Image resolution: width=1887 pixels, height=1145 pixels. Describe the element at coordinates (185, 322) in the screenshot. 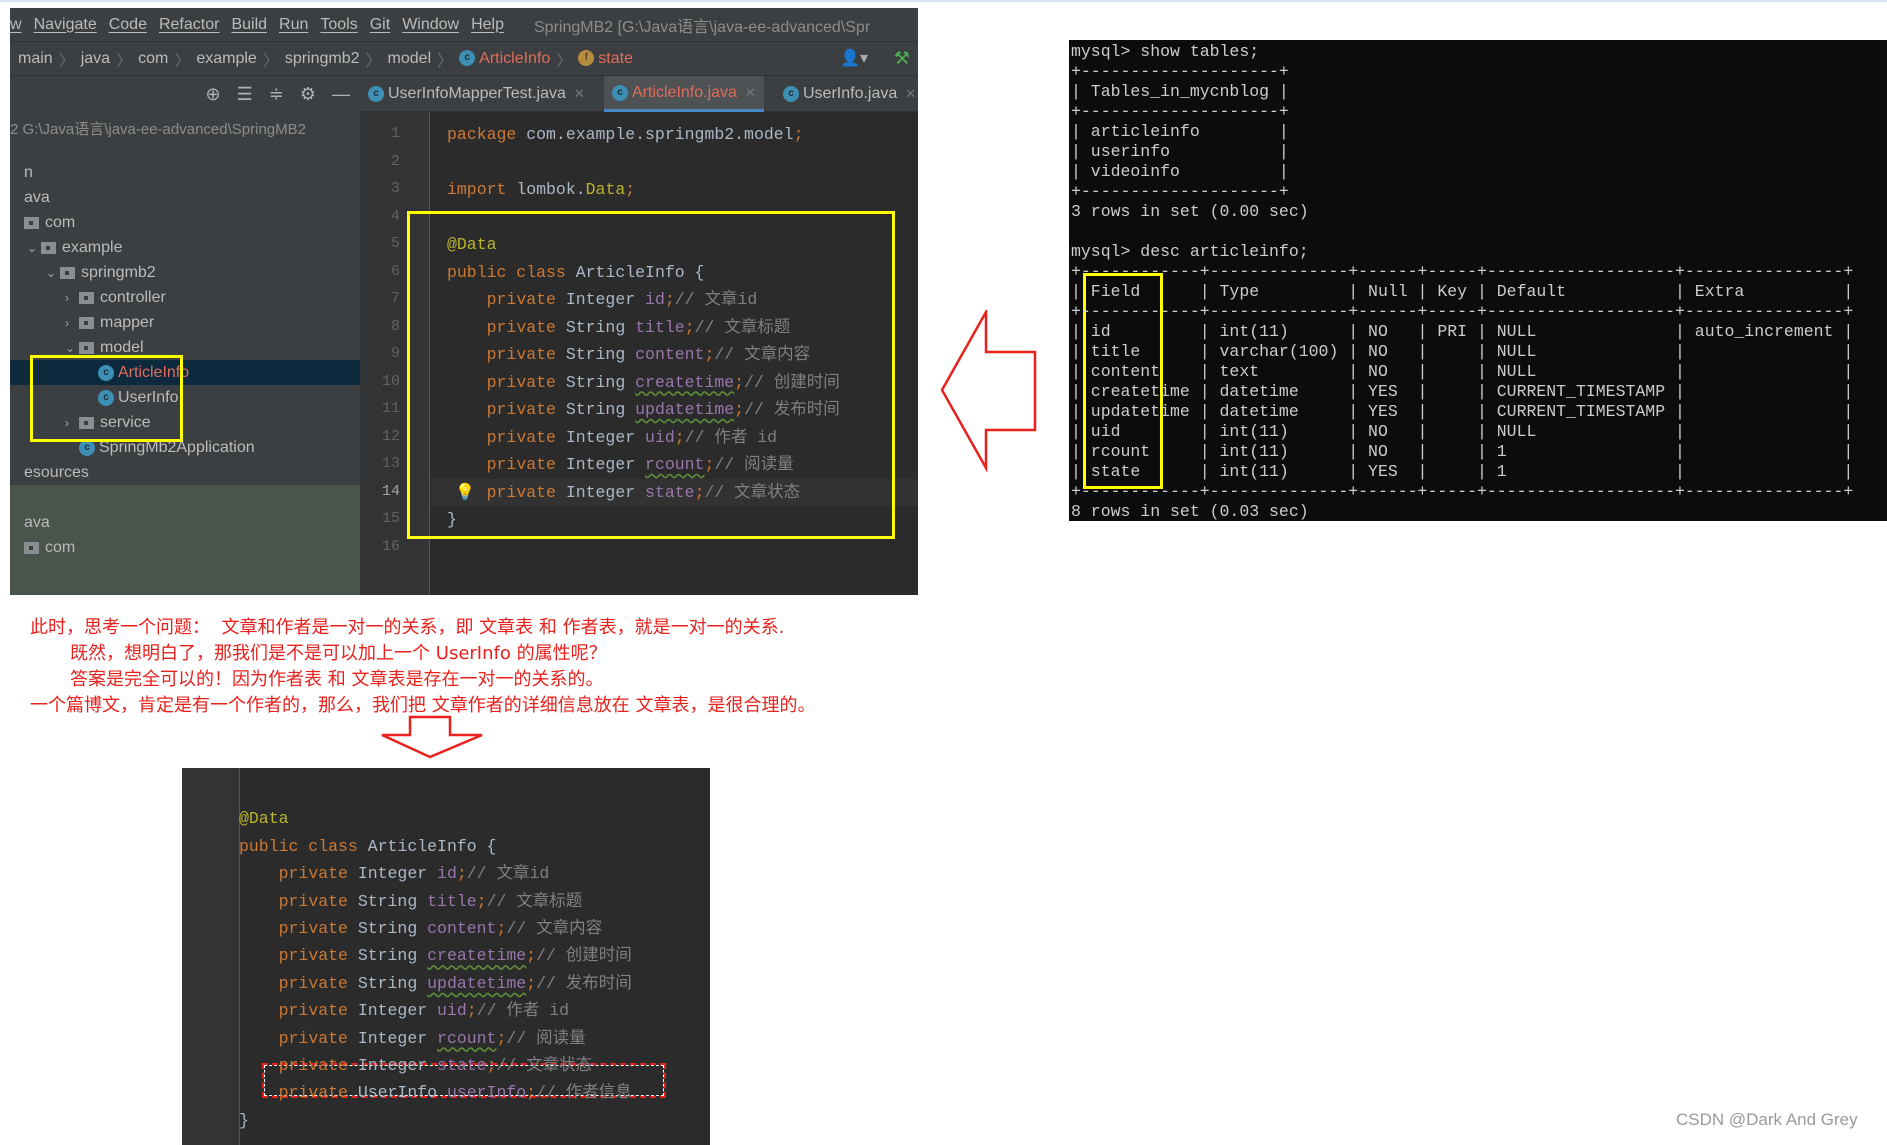

I see `tree-item: › mapper` at that location.